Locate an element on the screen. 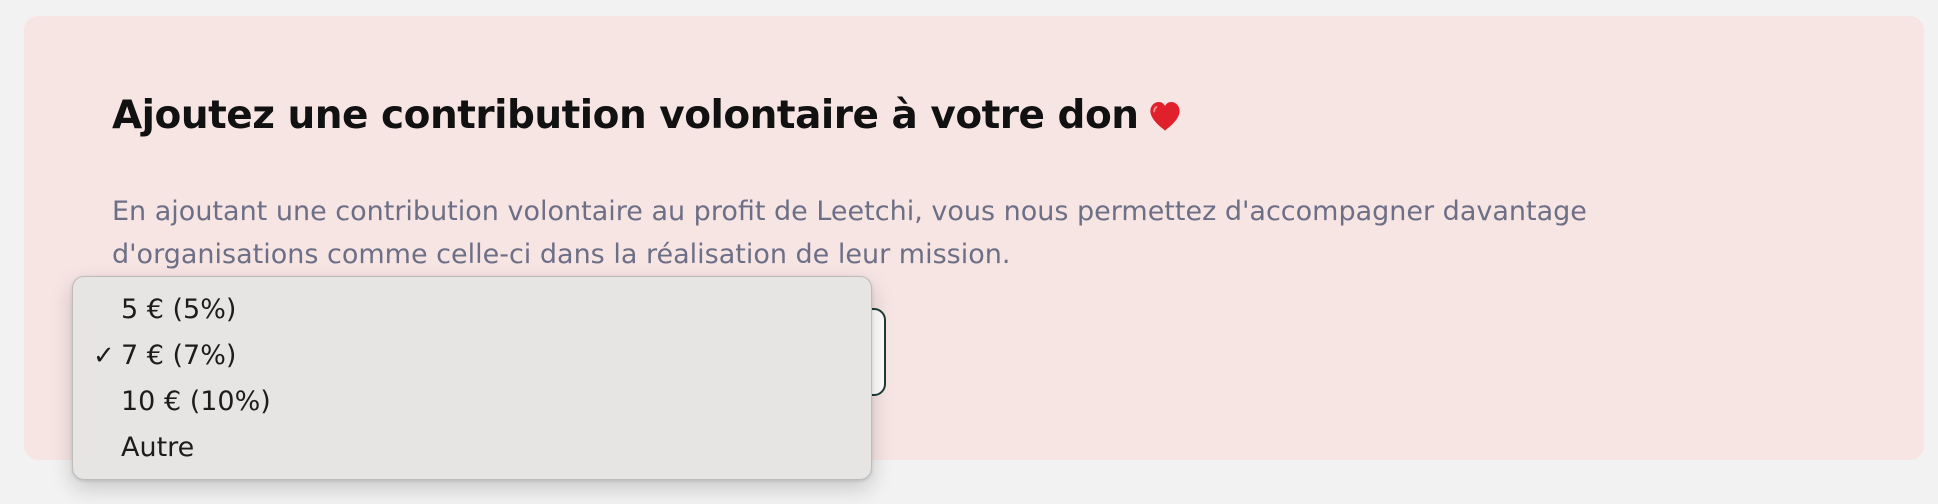  option-label: 10 € (10%) is located at coordinates (196, 401).